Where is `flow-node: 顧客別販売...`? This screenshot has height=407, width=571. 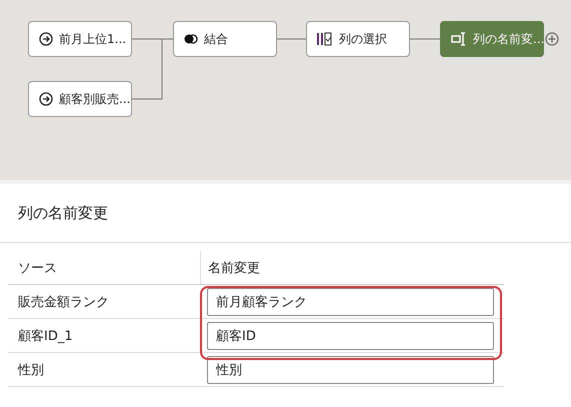 flow-node: 顧客別販売... is located at coordinates (80, 99).